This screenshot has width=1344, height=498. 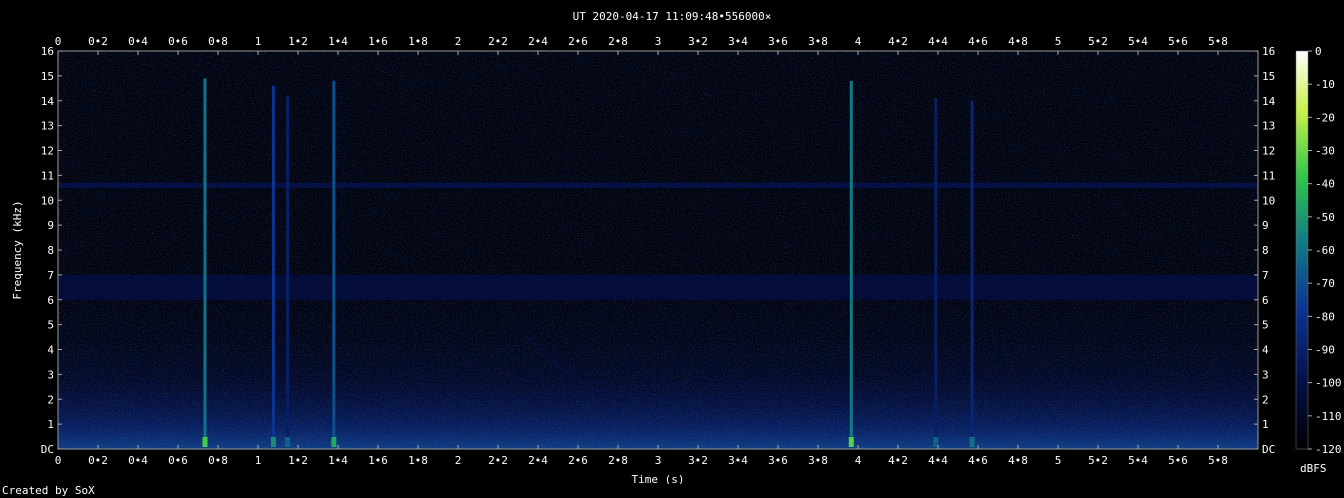 What do you see at coordinates (47, 126) in the screenshot?
I see `y-tick-label-left-13: 13` at bounding box center [47, 126].